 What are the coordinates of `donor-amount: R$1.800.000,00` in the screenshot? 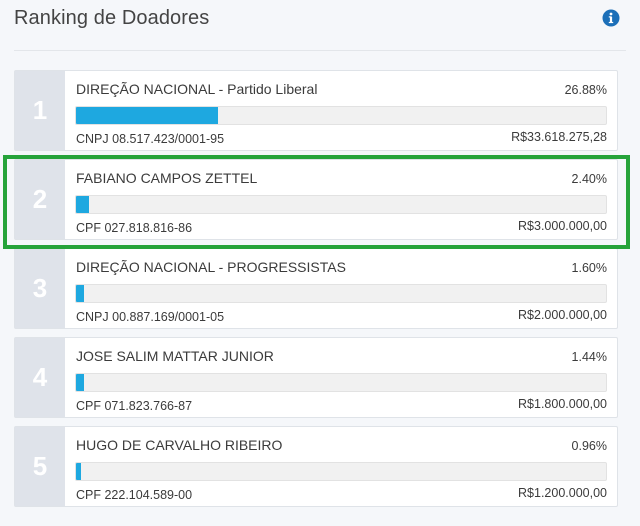 It's located at (562, 404).